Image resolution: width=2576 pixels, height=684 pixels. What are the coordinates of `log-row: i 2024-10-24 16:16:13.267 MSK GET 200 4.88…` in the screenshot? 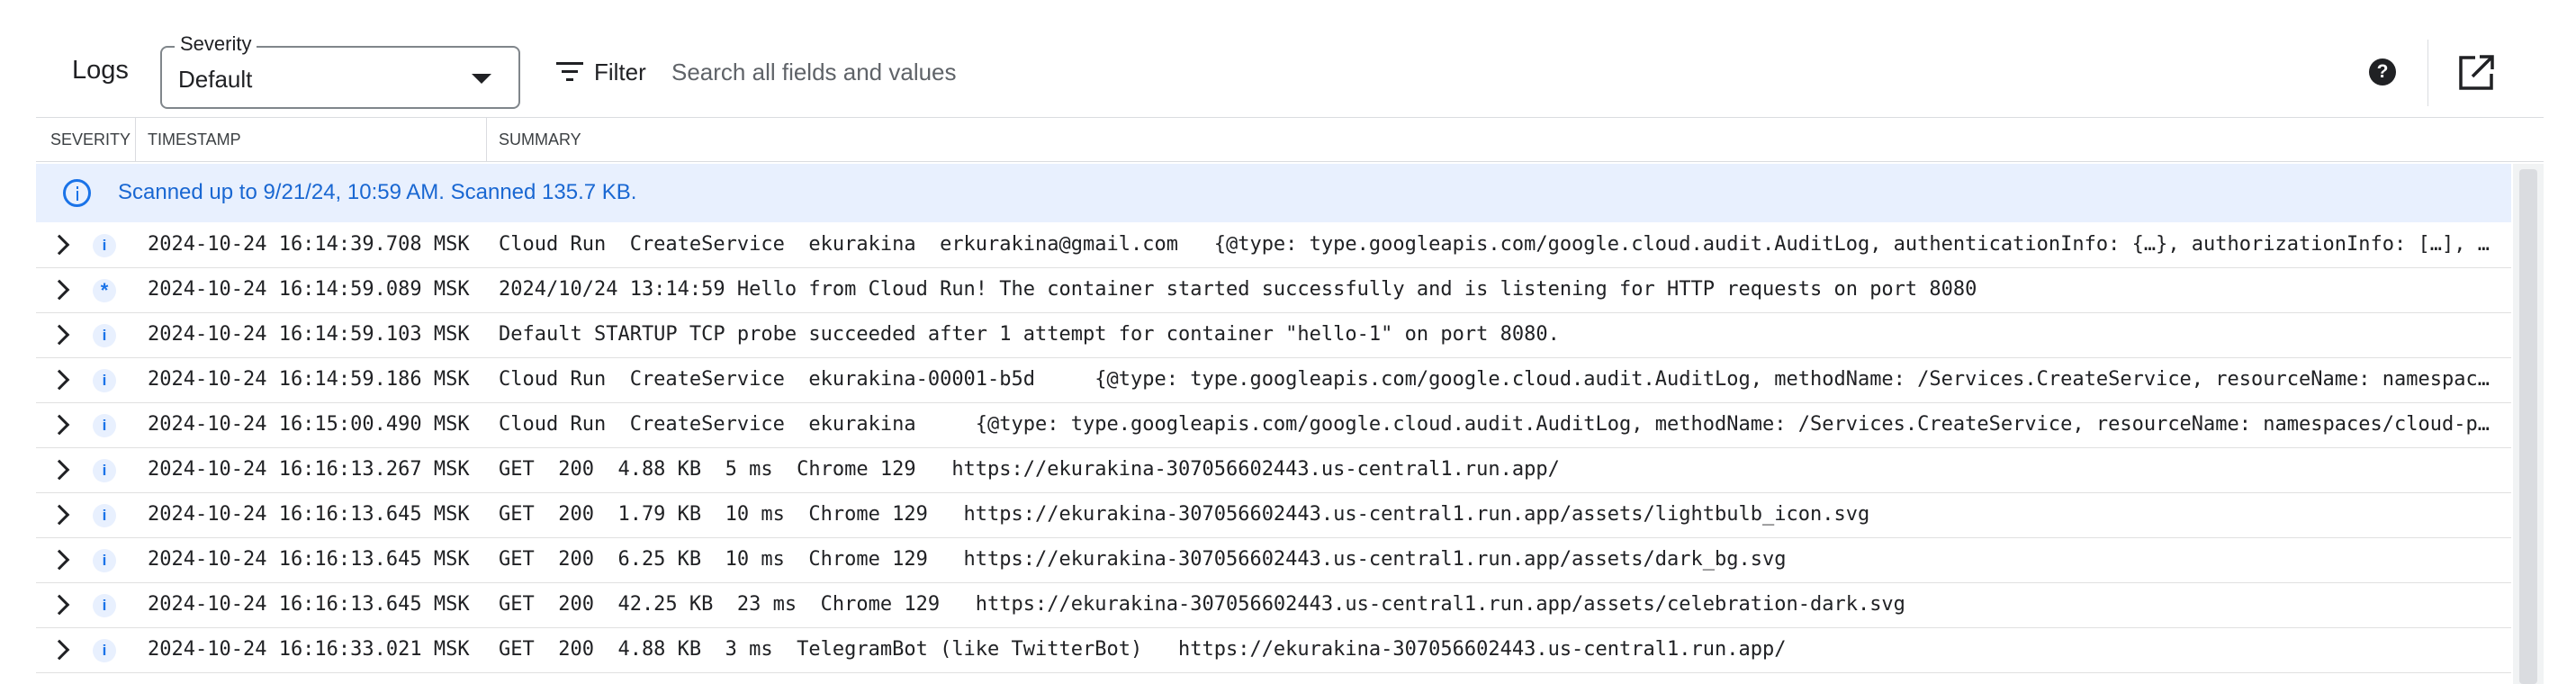 It's located at (1273, 471).